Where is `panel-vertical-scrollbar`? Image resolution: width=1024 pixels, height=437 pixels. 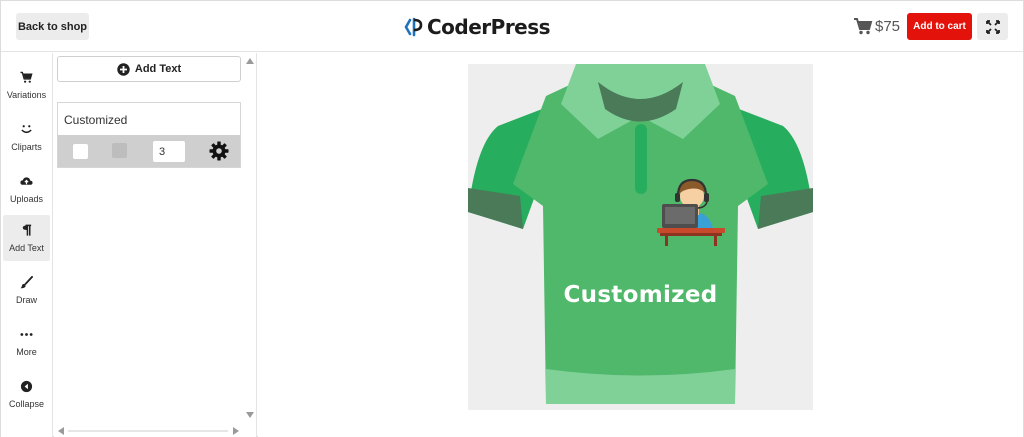 panel-vertical-scrollbar is located at coordinates (250, 239).